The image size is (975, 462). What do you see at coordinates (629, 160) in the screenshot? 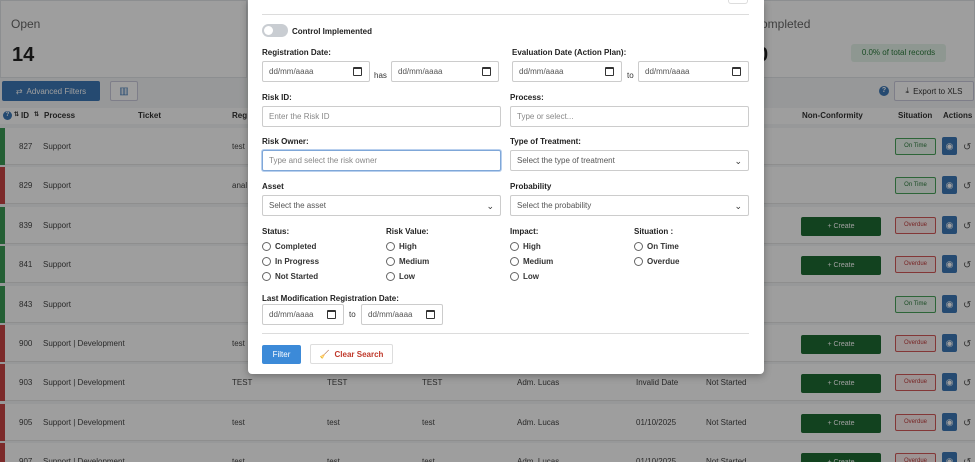
I see `treatment-select: Select the type of treatment ⌄` at bounding box center [629, 160].